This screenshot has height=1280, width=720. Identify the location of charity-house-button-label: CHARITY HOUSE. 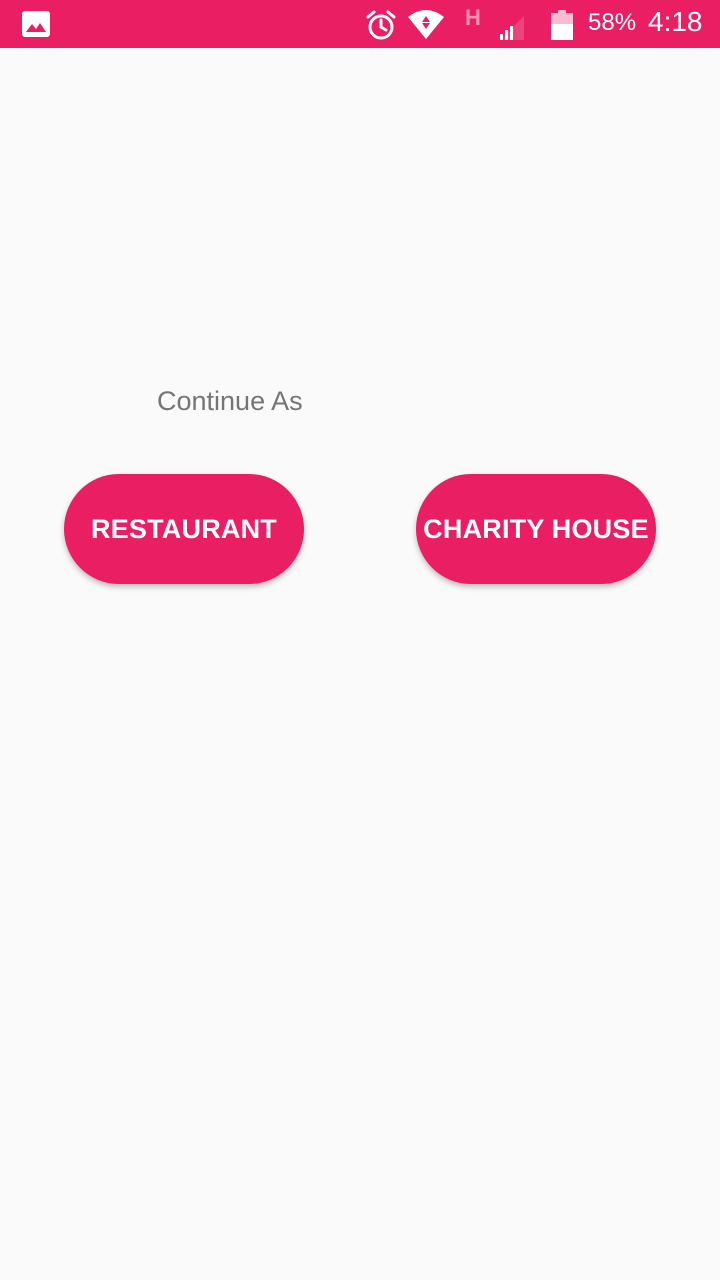
(536, 528).